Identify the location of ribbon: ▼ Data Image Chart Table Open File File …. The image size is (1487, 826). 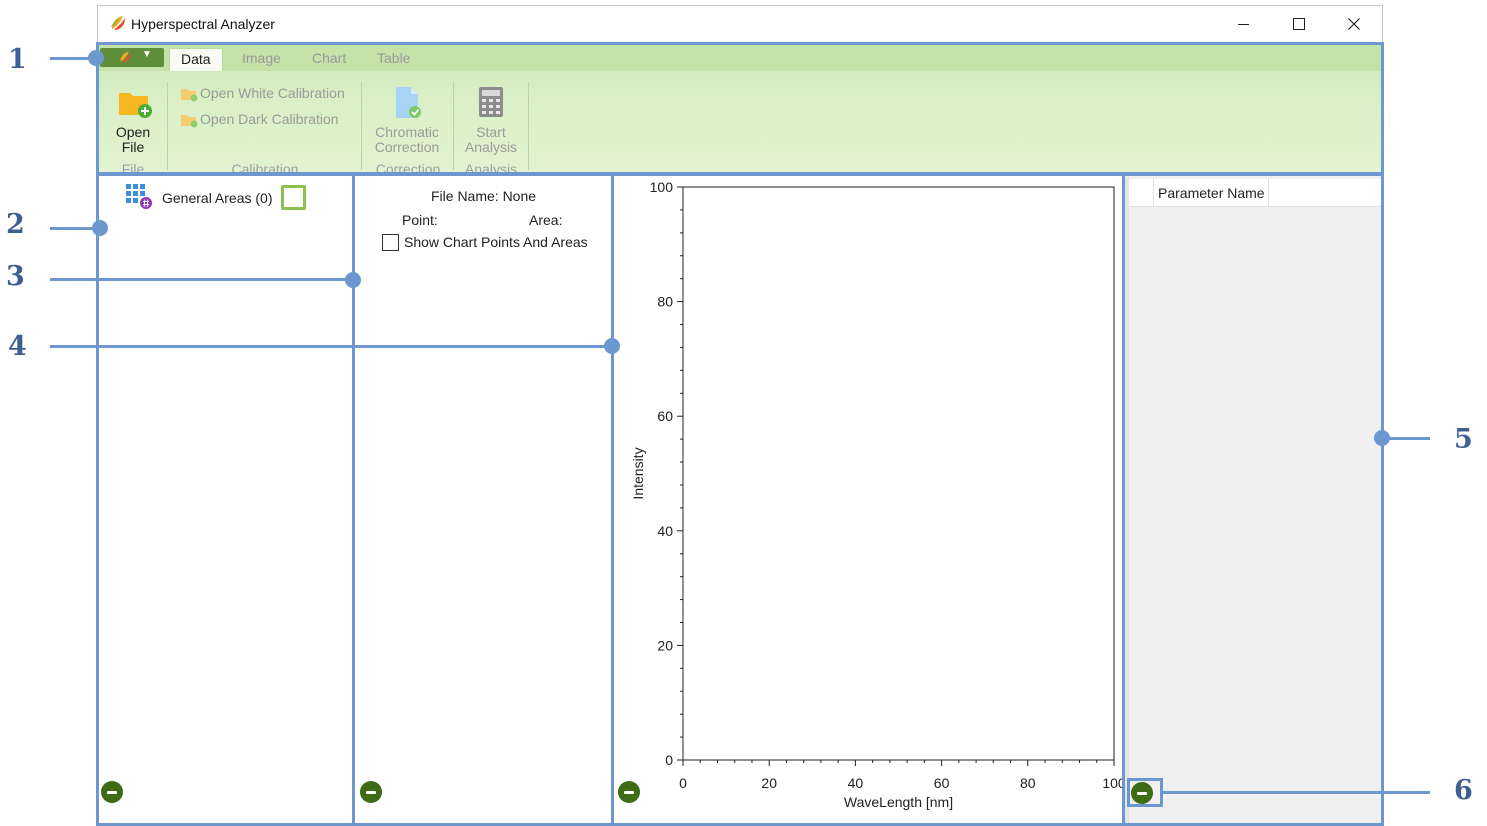
(740, 110).